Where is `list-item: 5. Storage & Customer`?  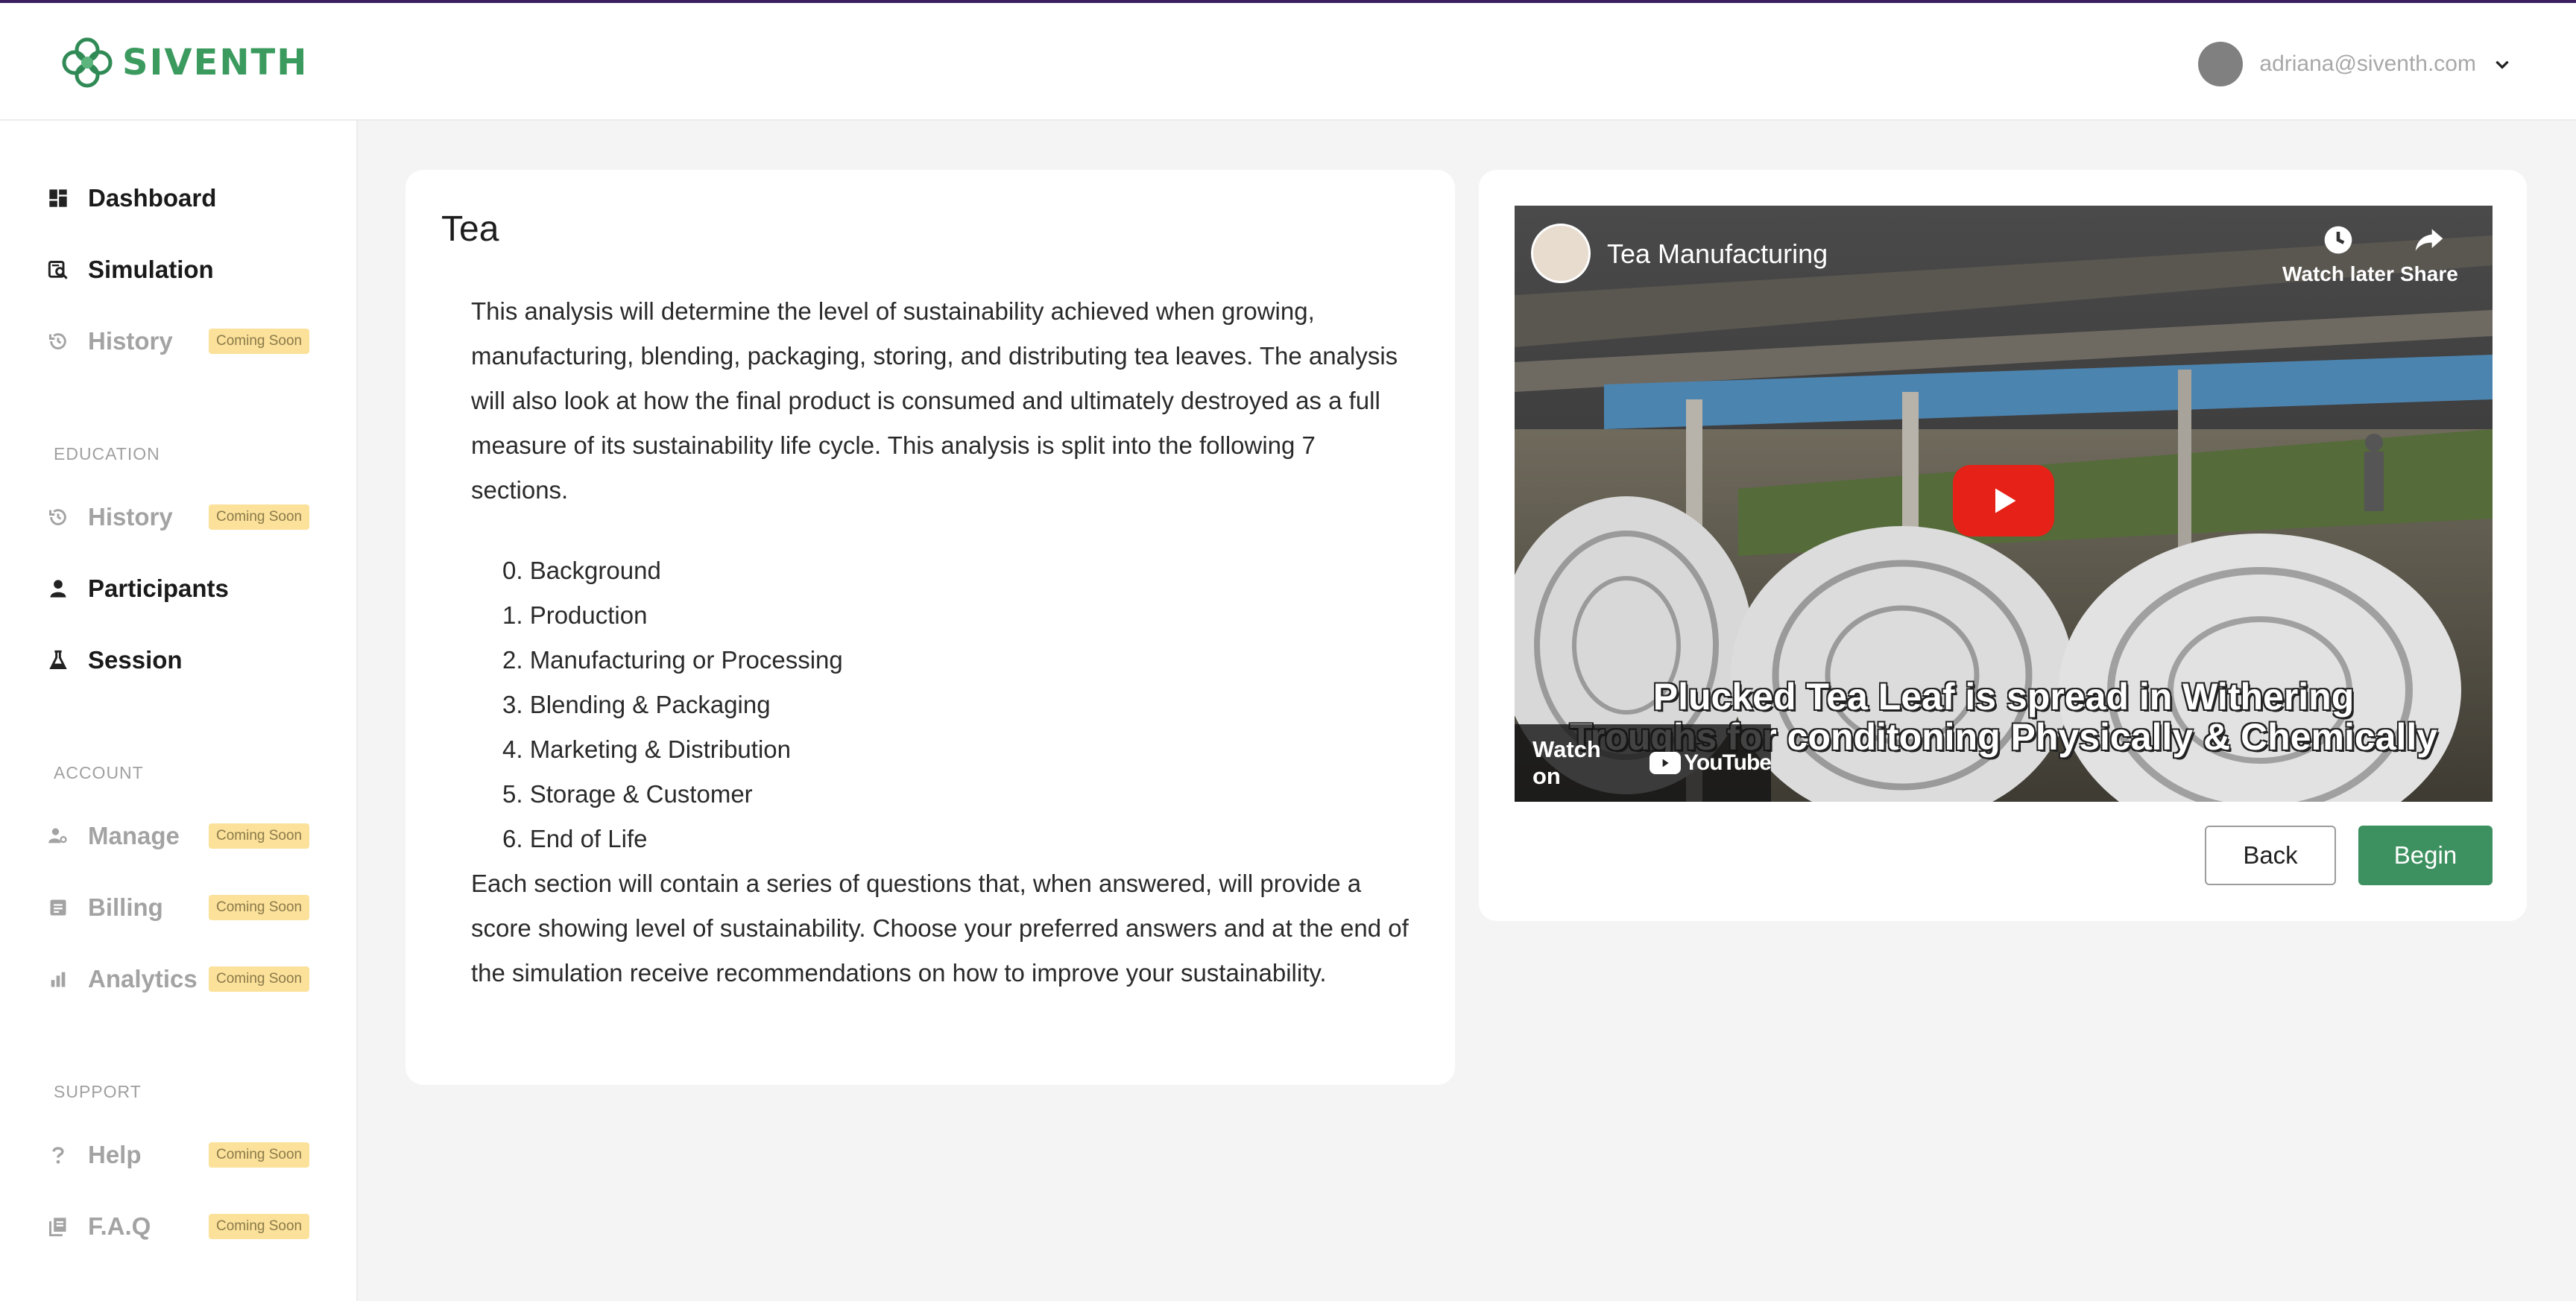 list-item: 5. Storage & Customer is located at coordinates (628, 794).